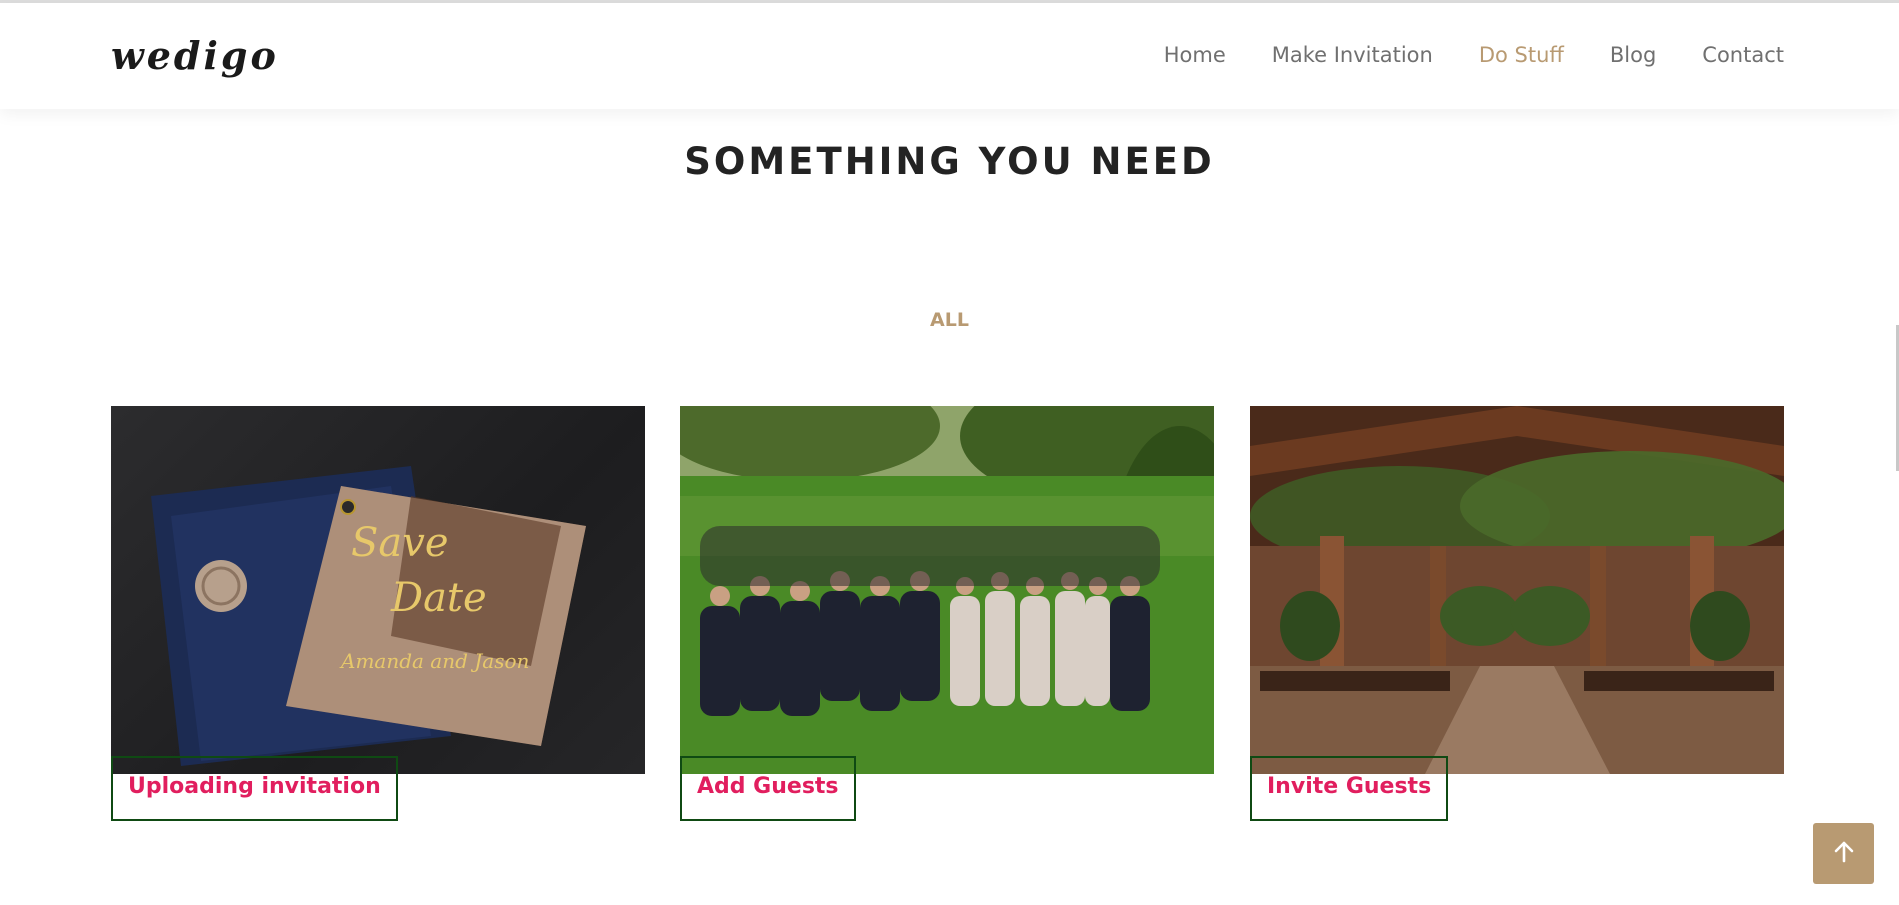 The width and height of the screenshot is (1899, 905). Describe the element at coordinates (947, 590) in the screenshot. I see `guests-group-image` at that location.